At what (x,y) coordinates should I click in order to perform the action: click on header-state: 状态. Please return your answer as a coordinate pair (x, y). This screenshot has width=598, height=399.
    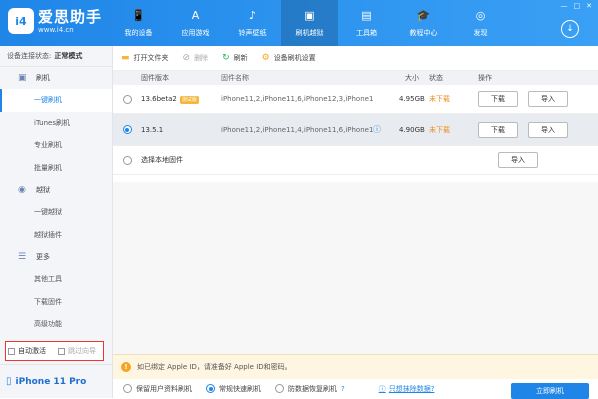
    Looking at the image, I should click on (436, 78).